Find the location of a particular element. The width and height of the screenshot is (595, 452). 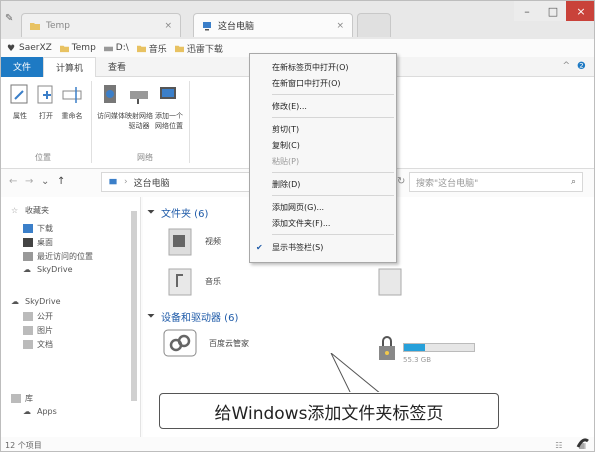

tab-label: Temp is located at coordinates (58, 25).